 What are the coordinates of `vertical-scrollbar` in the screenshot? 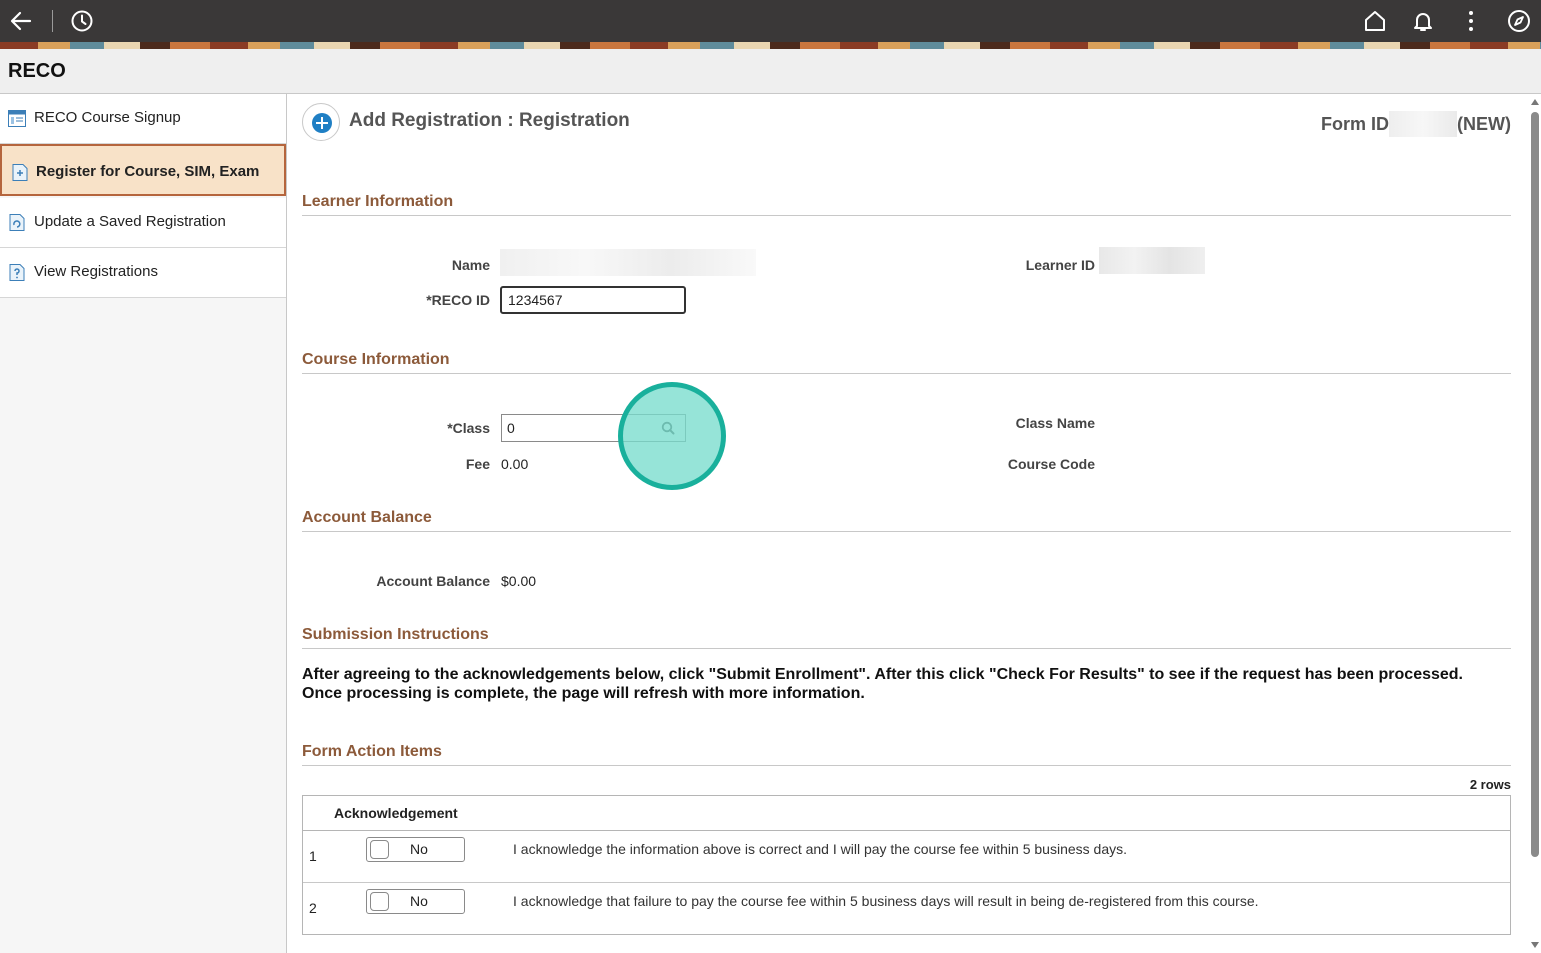 It's located at (1535, 523).